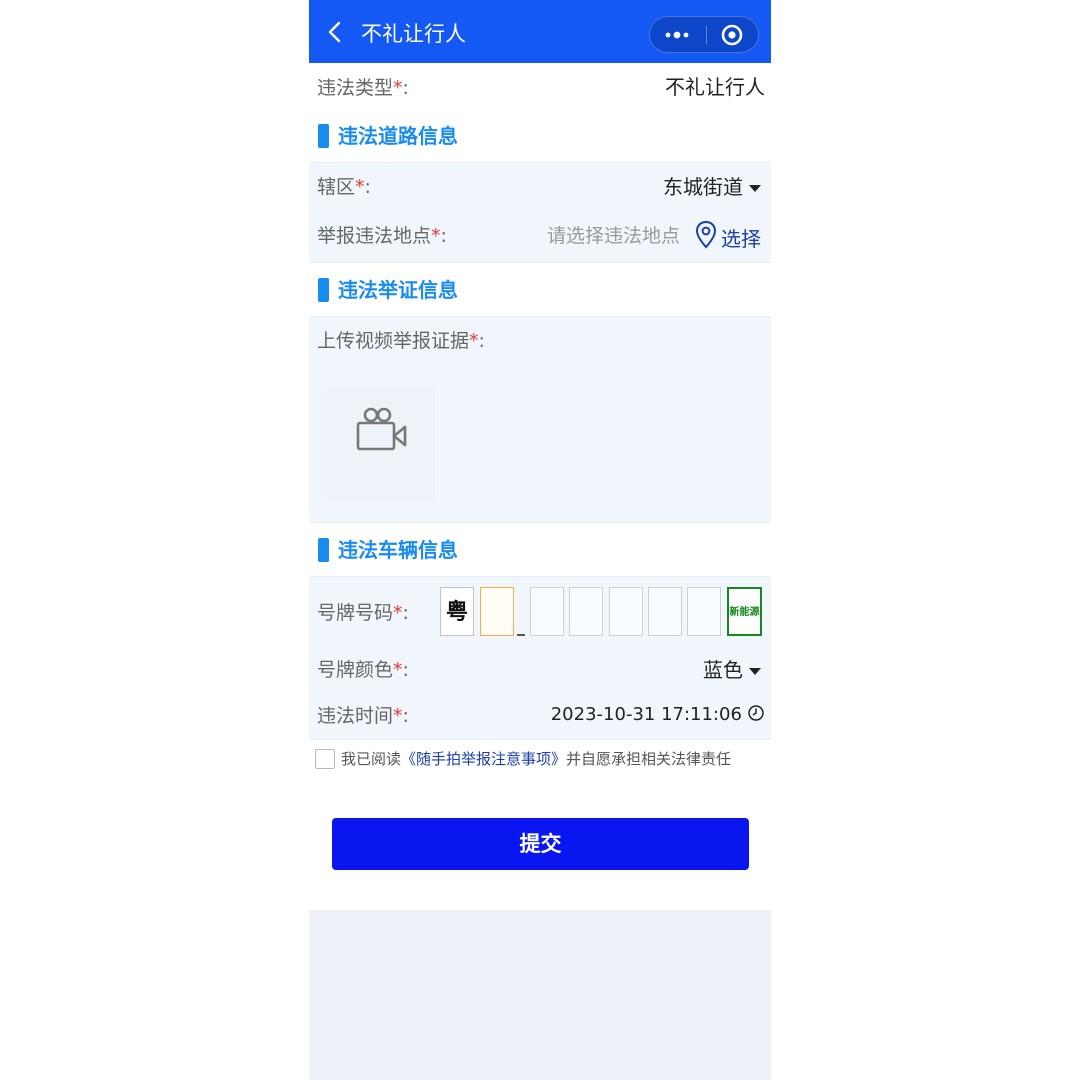 The width and height of the screenshot is (1080, 1080). I want to click on mini-program-capsule, so click(704, 34).